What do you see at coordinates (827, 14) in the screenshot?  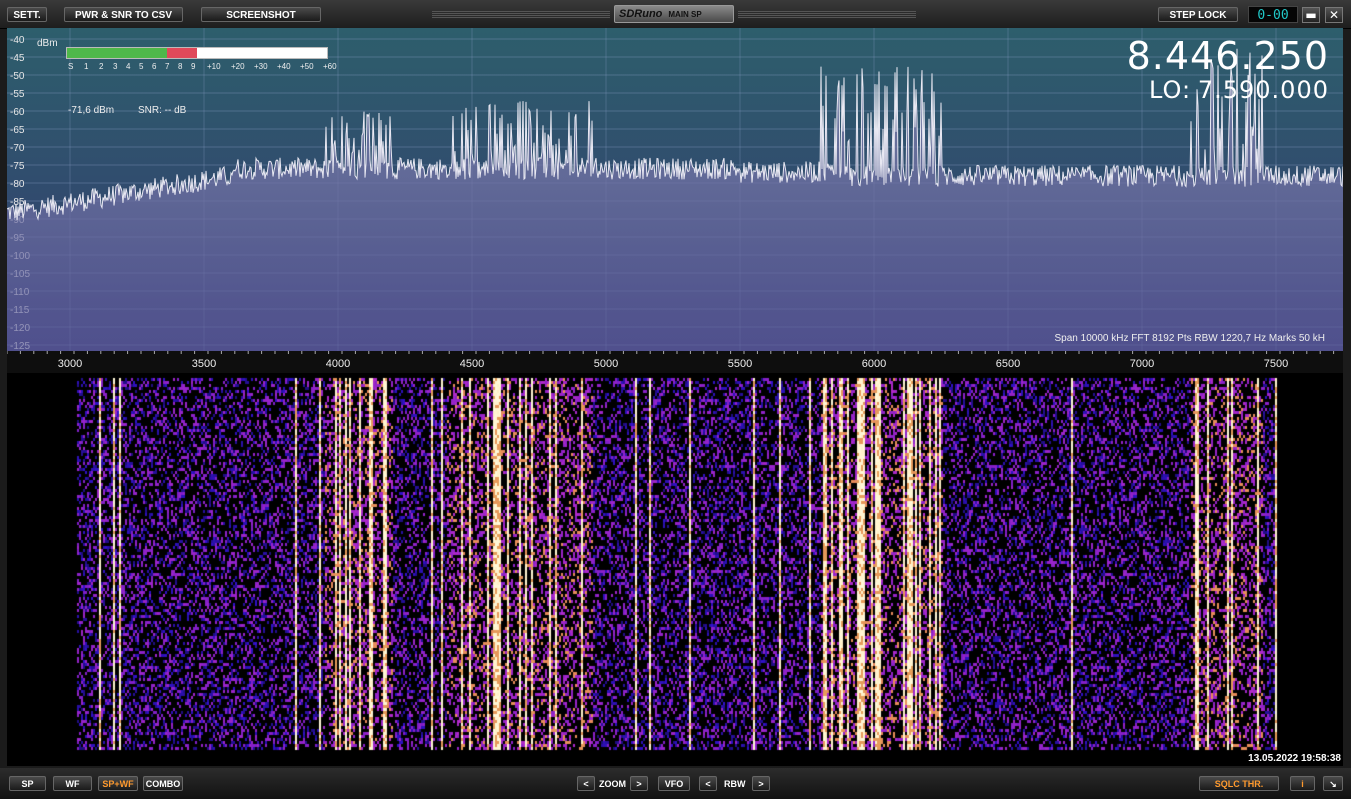 I see `drag-grip-right` at bounding box center [827, 14].